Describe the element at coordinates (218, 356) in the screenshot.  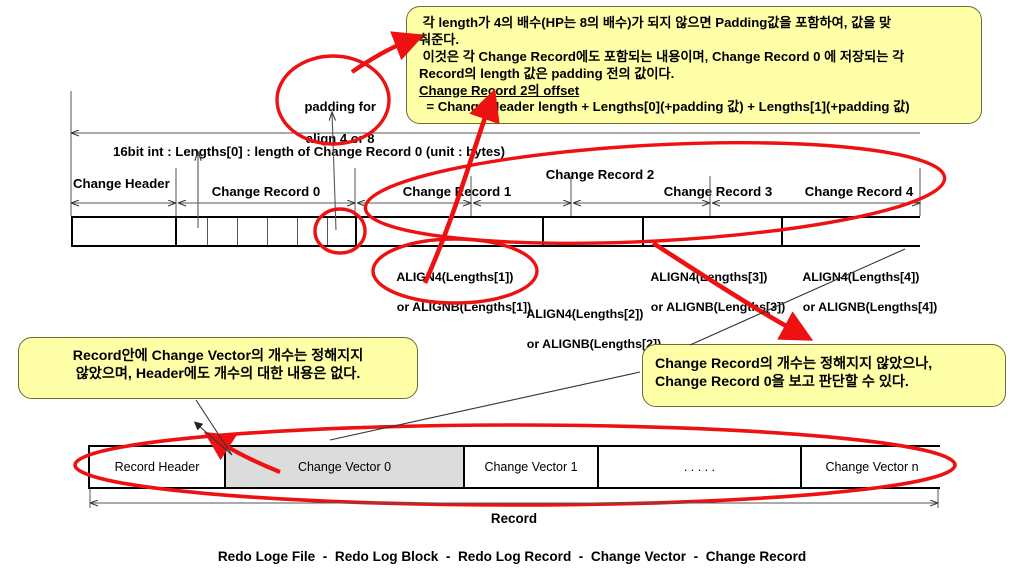
I see `note-left-line-1: Record안에 Change Vector의 개수는 정해지지` at that location.